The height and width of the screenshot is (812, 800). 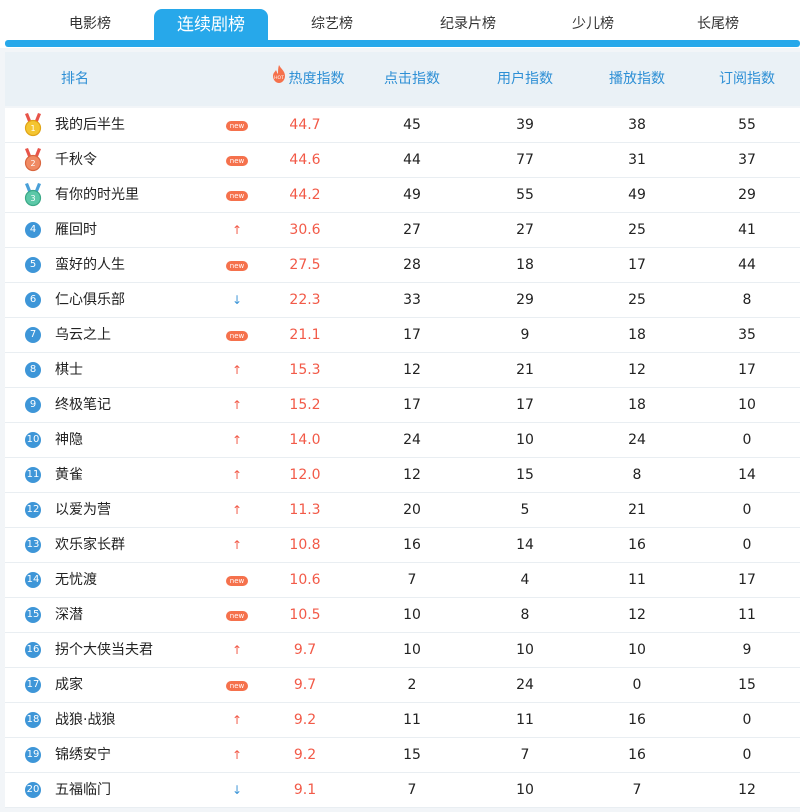 What do you see at coordinates (747, 300) in the screenshot?
I see `subscribe-index: 8` at bounding box center [747, 300].